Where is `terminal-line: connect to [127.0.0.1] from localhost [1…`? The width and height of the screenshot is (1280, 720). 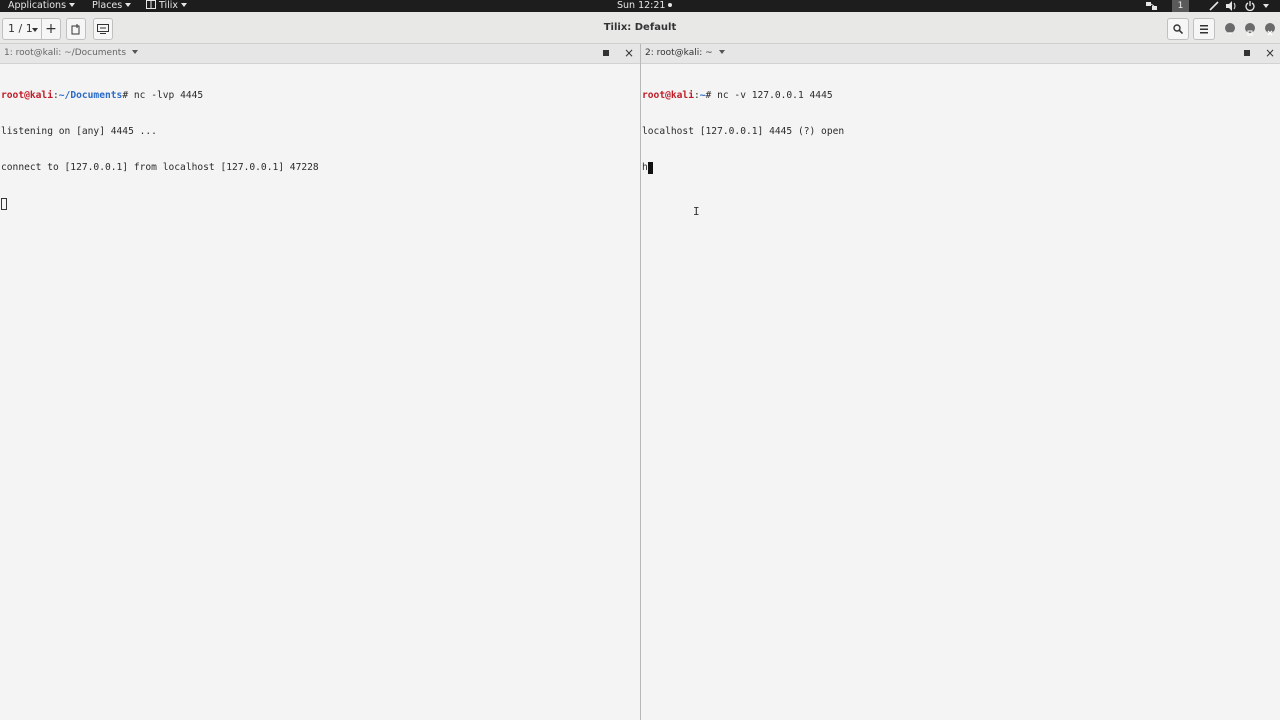 terminal-line: connect to [127.0.0.1] from localhost [1… is located at coordinates (160, 167).